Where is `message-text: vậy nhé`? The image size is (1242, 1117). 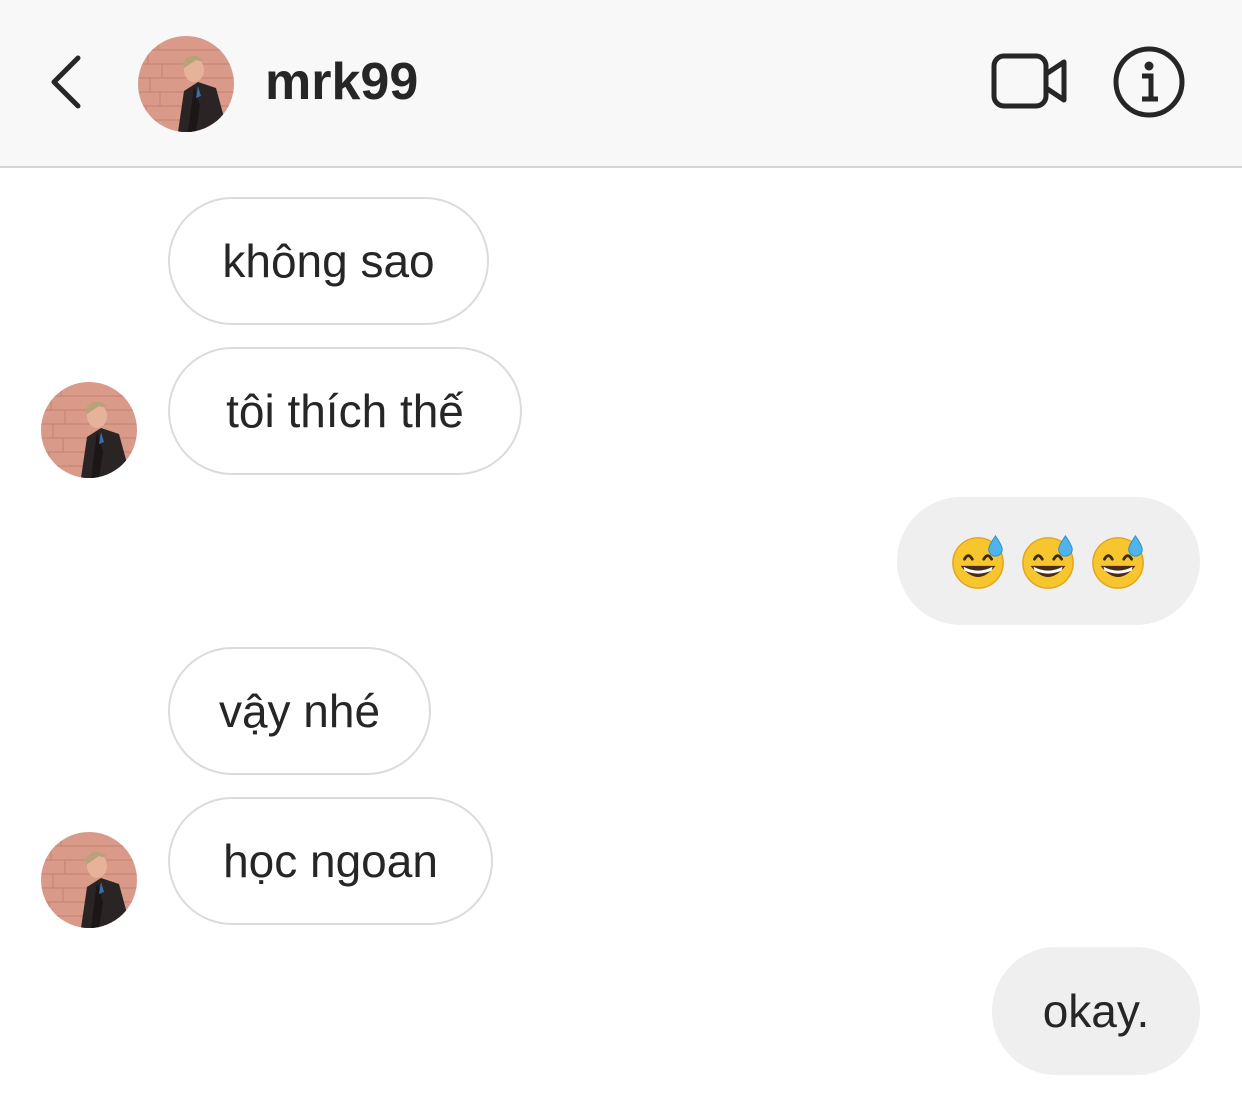
message-text: vậy nhé is located at coordinates (299, 711).